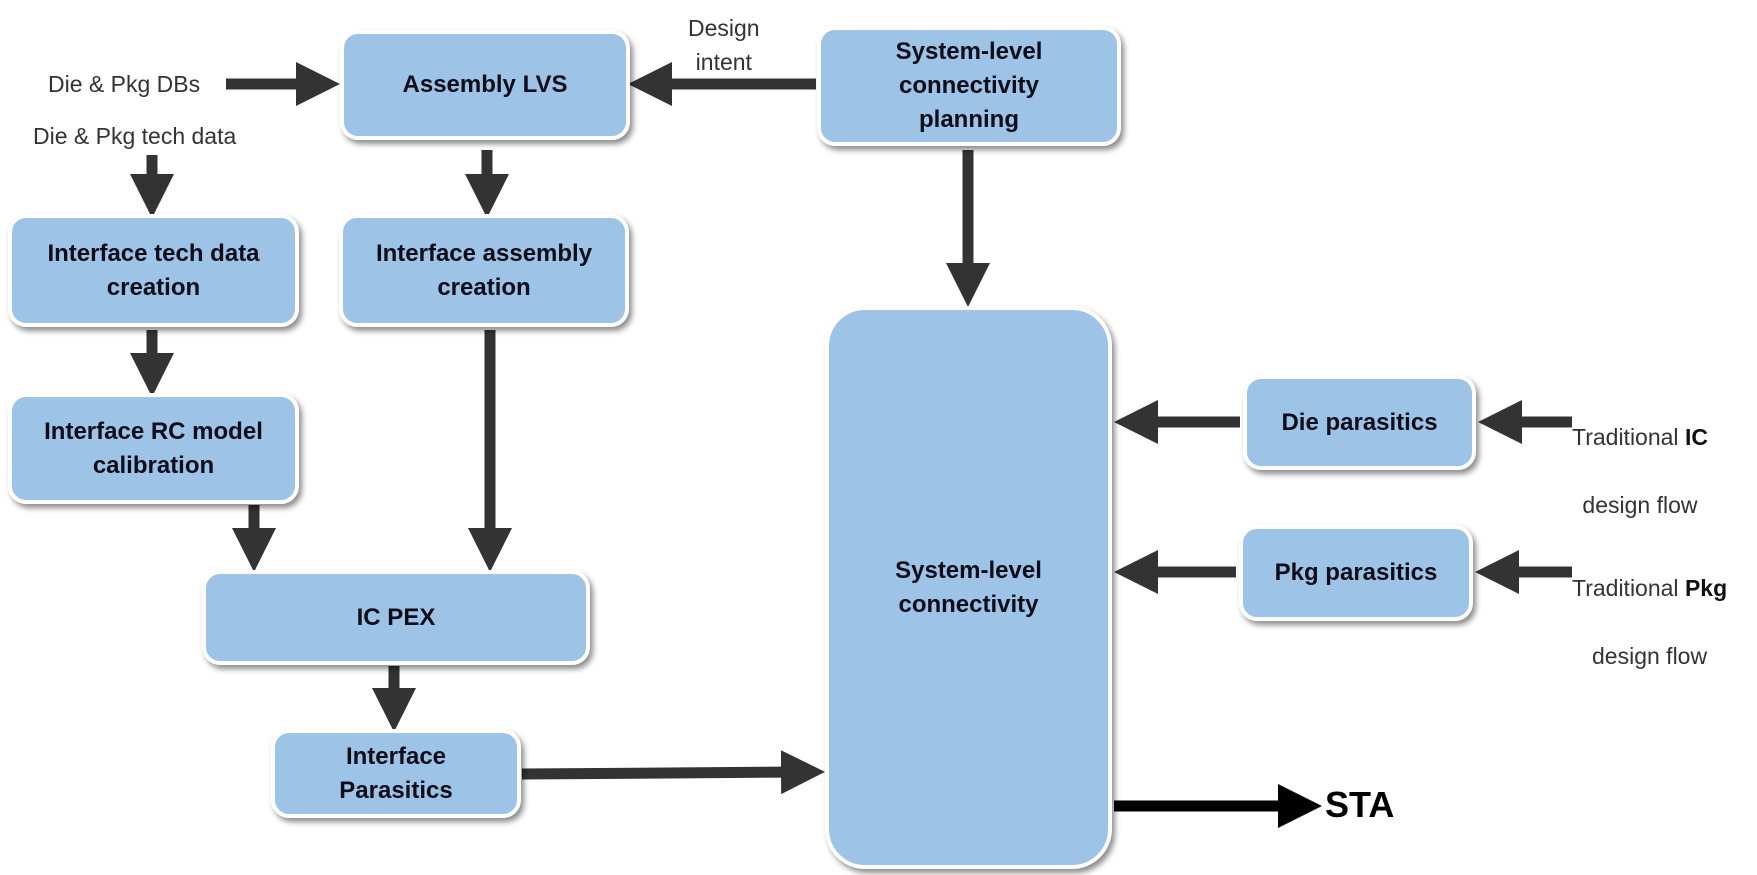  I want to click on traditional-ic-suffix: design flow, so click(1640, 505).